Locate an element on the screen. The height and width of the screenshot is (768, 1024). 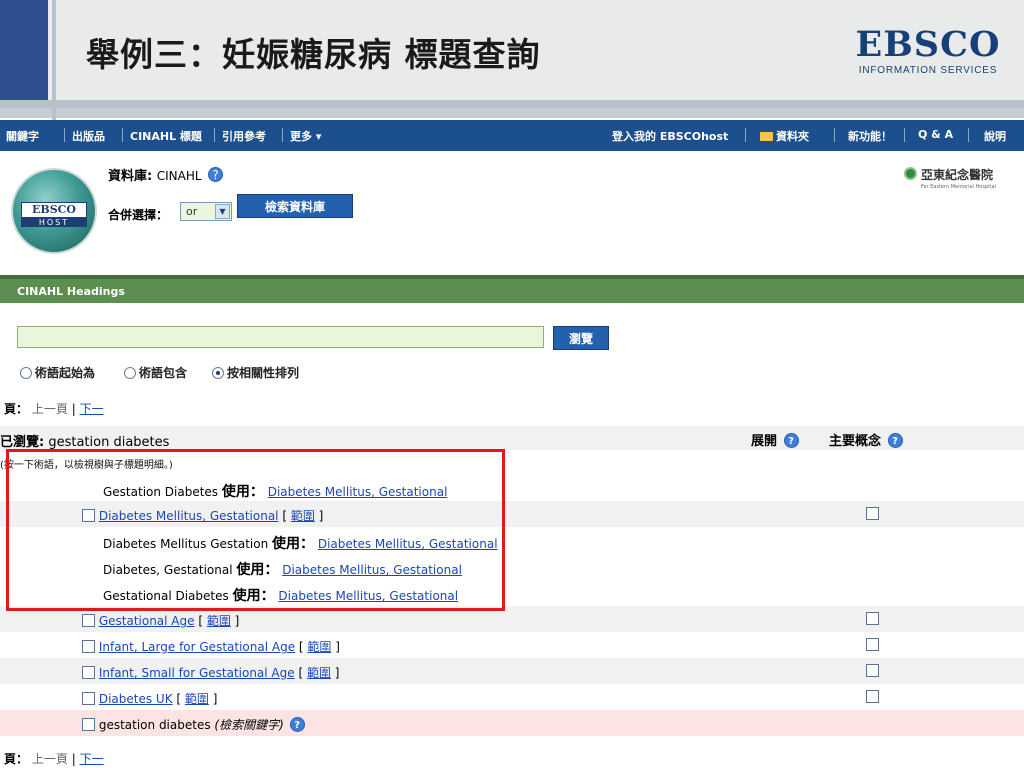
combine-select-value: or is located at coordinates (192, 211).